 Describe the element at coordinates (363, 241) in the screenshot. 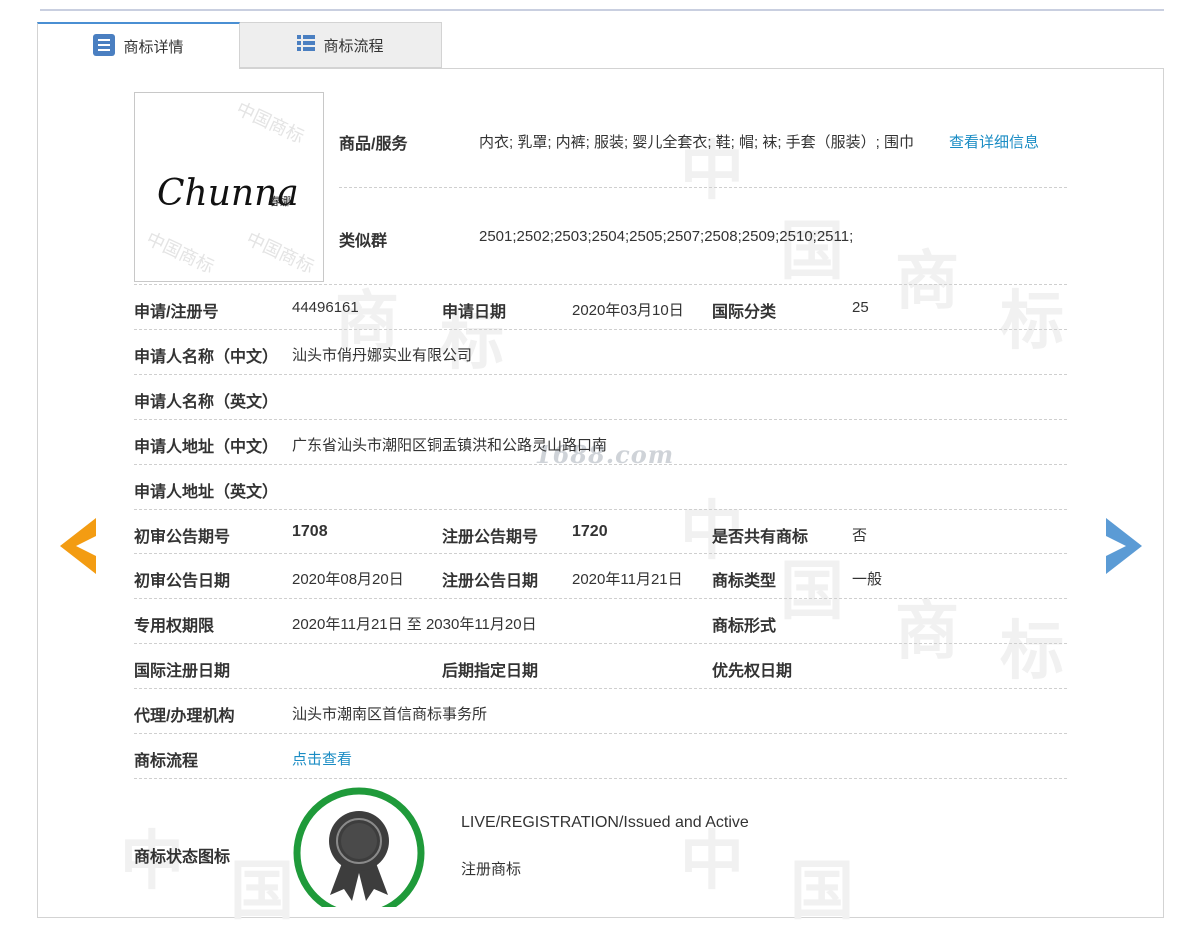

I see `similar-group-label: 类似群` at that location.